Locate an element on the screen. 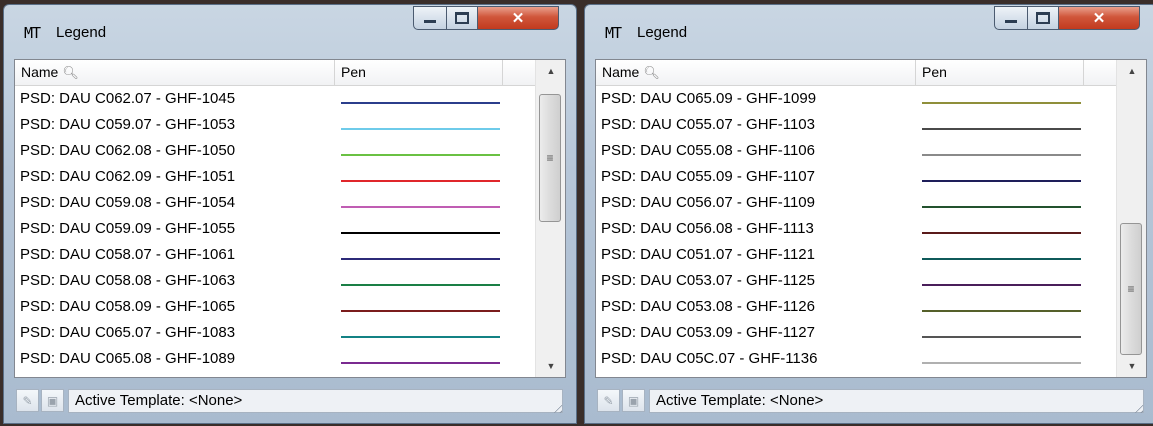 This screenshot has height=426, width=1153. list-item: PSD: DAU C058.09 - GHF-1065 is located at coordinates (275, 308).